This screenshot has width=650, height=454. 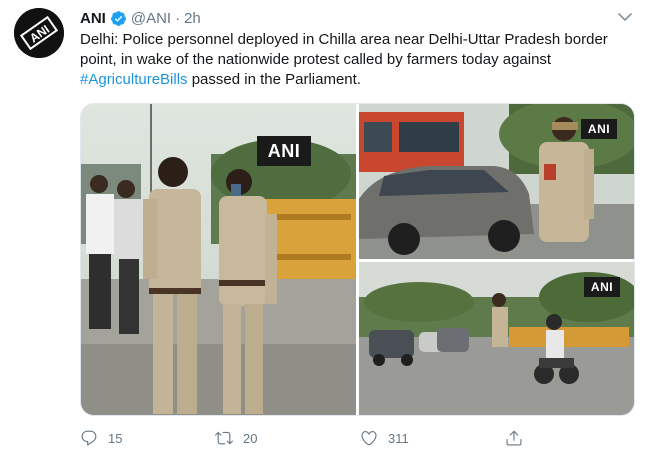 What do you see at coordinates (369, 438) in the screenshot?
I see `like-icon` at bounding box center [369, 438].